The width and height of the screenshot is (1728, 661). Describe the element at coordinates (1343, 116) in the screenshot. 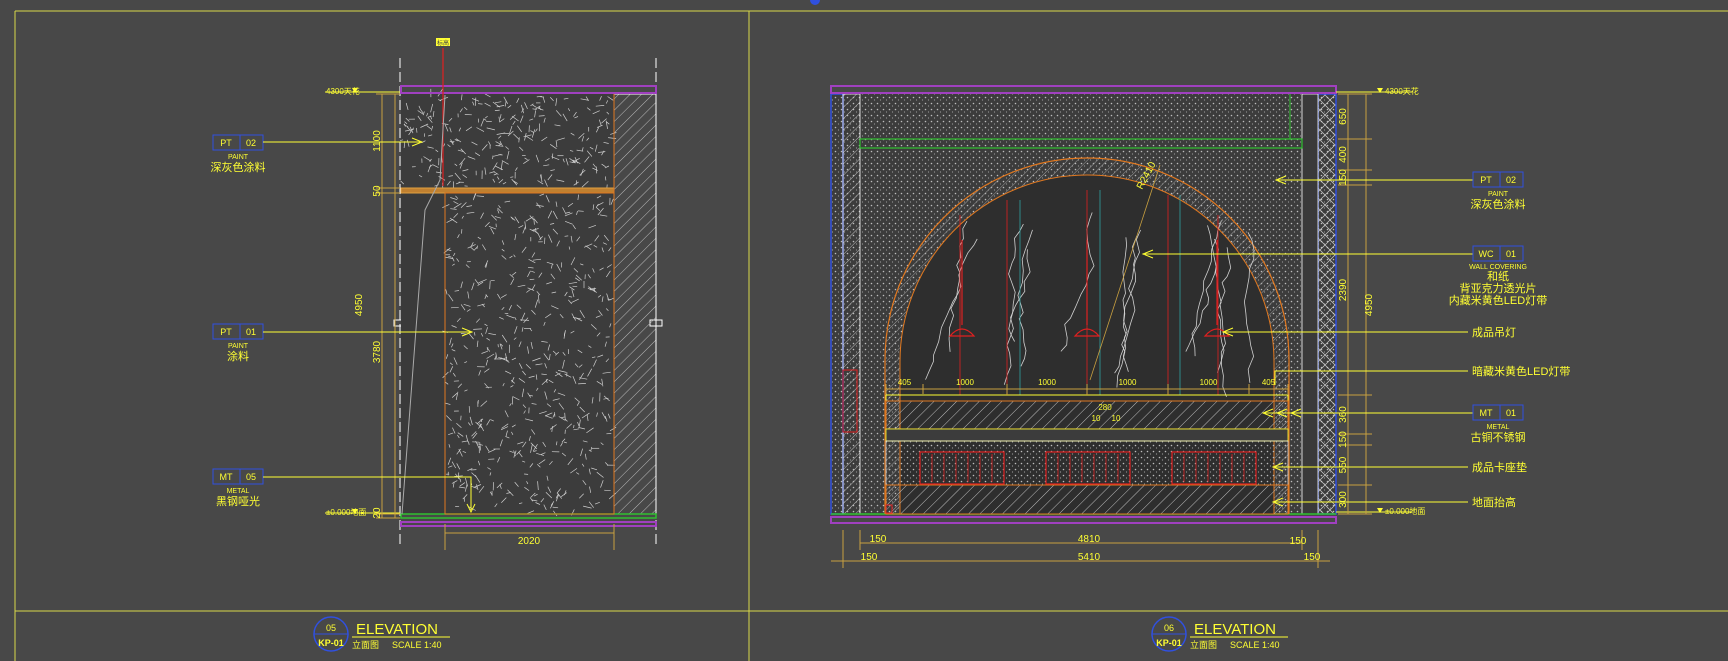

I see `right-dim-label: 650` at that location.